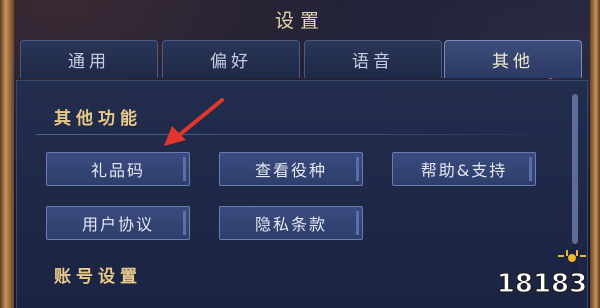  I want to click on view-role-button: 查看役种, so click(291, 169).